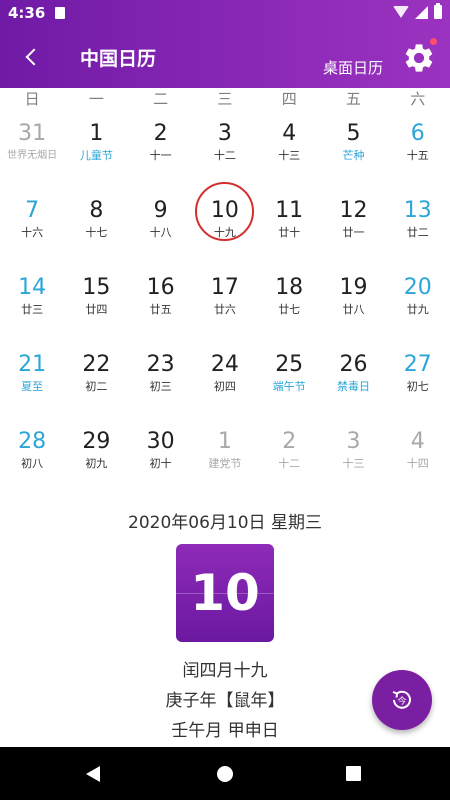 This screenshot has height=800, width=450. I want to click on weekday-thu: 四, so click(289, 99).